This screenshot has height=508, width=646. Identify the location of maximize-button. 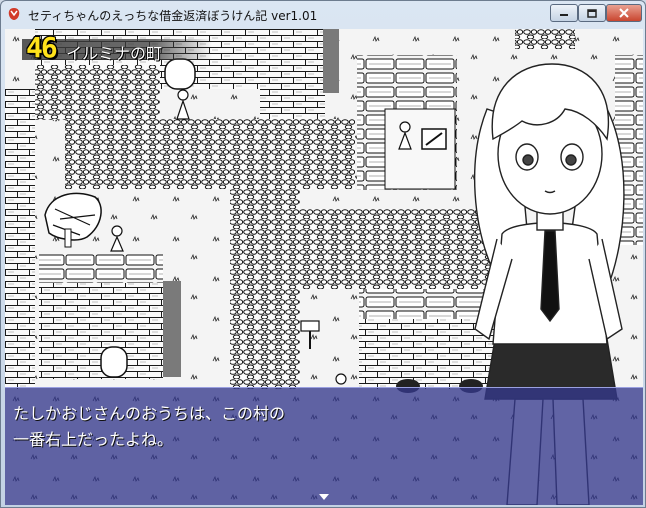
(592, 13).